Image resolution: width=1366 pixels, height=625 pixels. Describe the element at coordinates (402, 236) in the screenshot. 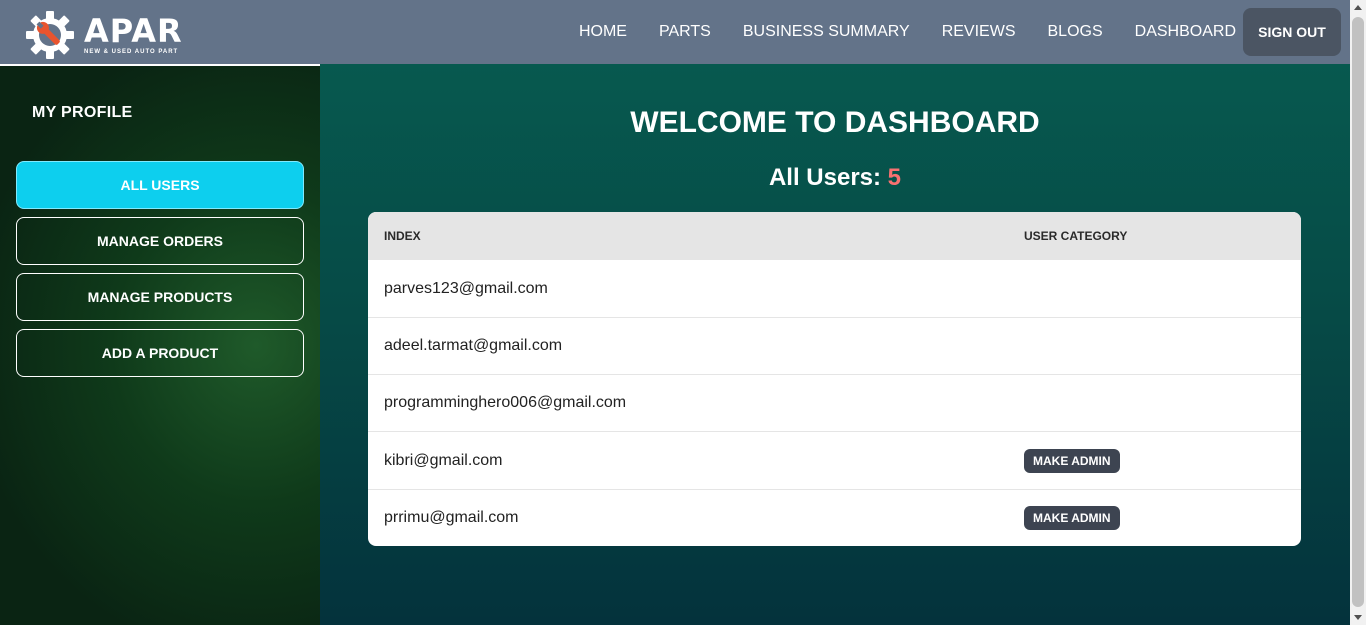

I see `column-header-index: INDEX` at that location.